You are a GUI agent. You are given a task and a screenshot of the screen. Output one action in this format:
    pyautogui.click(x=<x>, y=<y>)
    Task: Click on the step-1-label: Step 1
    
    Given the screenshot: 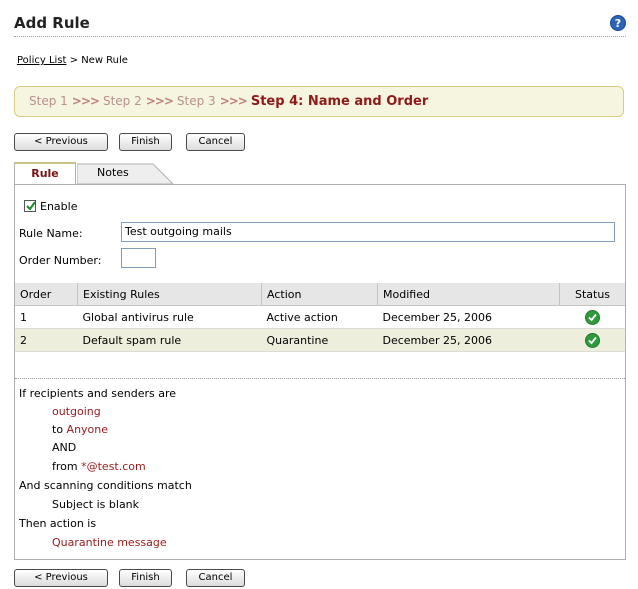 What is the action you would take?
    pyautogui.click(x=48, y=101)
    